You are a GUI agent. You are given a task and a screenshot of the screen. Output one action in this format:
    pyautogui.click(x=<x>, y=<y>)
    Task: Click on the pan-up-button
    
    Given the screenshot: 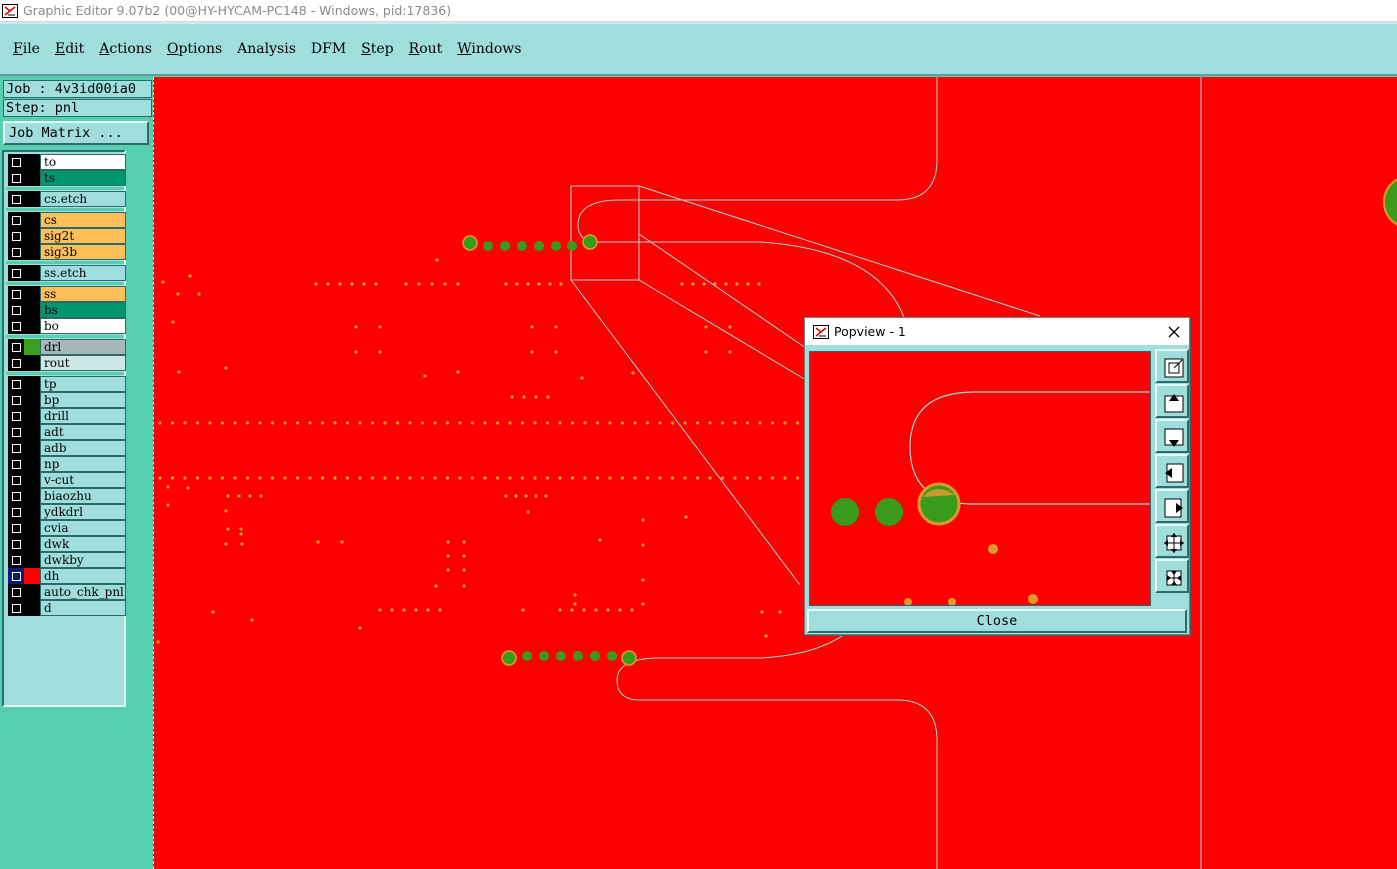 What is the action you would take?
    pyautogui.click(x=1172, y=401)
    